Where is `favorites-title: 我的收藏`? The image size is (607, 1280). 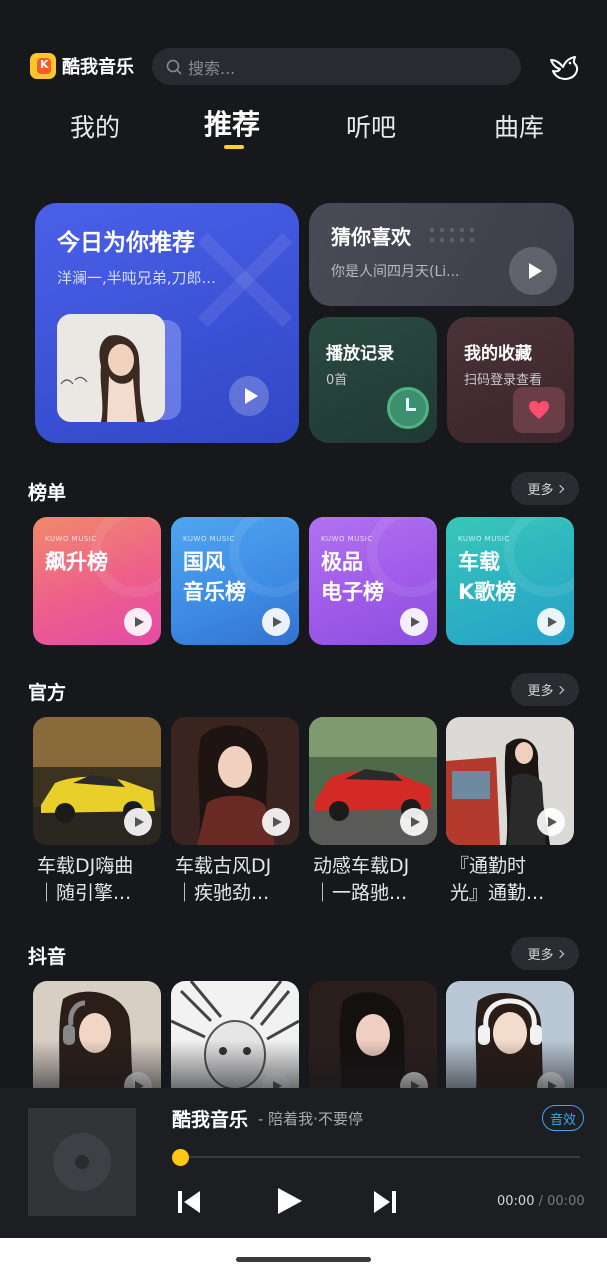 favorites-title: 我的收藏 is located at coordinates (498, 354).